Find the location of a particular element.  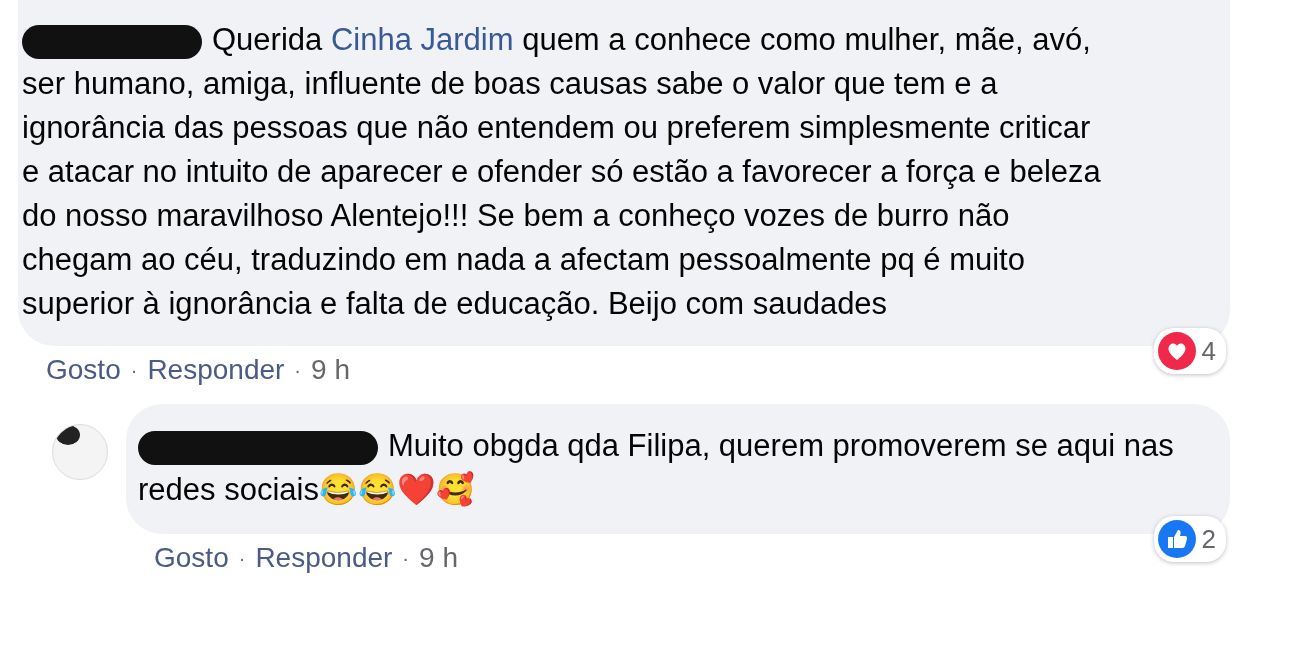

comment-text: Muito obgda qda Filipa, querem promoverem se aqui nas redes sociais😂😂❤🥰 is located at coordinates (656, 468).